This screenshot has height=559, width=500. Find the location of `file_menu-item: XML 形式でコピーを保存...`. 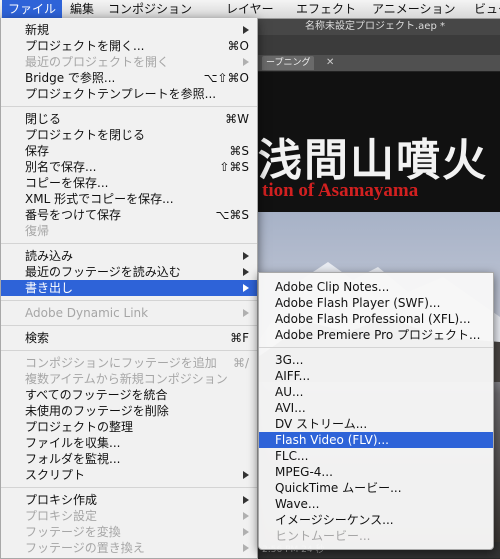

file_menu-item: XML 形式でコピーを保存... is located at coordinates (129, 199).